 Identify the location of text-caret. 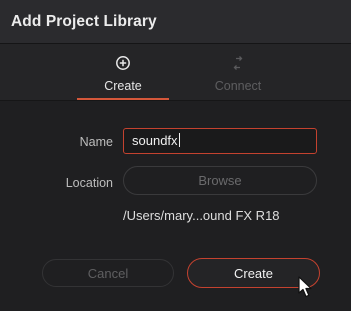
(179, 140).